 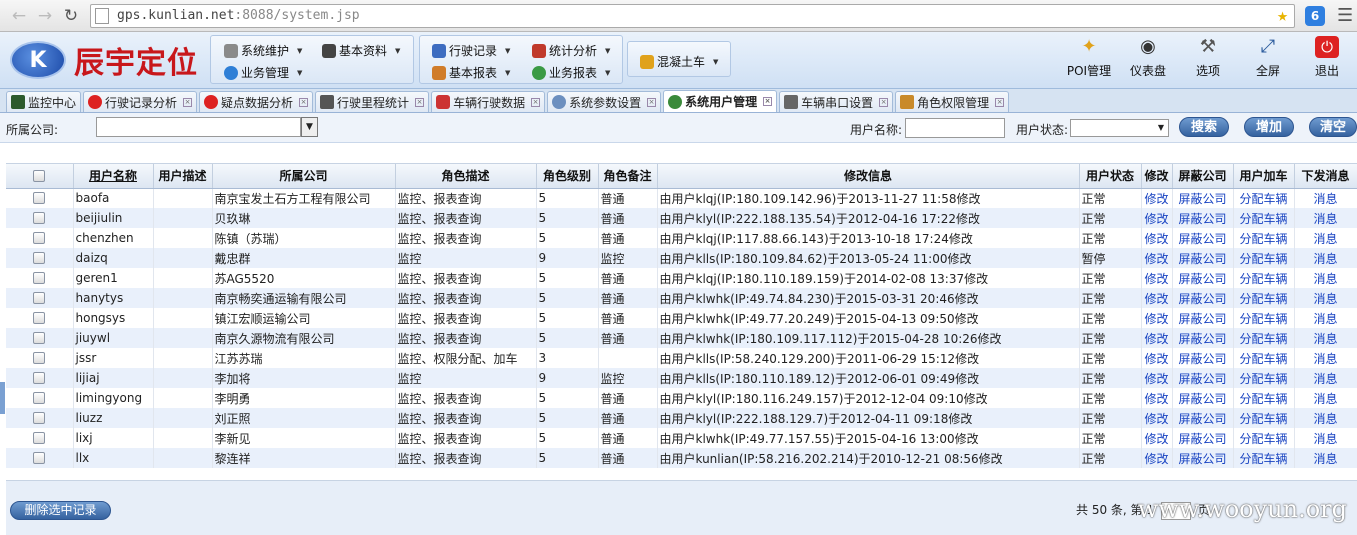 What do you see at coordinates (1148, 57) in the screenshot?
I see `dashboard-button: ◉ 仪表盘` at bounding box center [1148, 57].